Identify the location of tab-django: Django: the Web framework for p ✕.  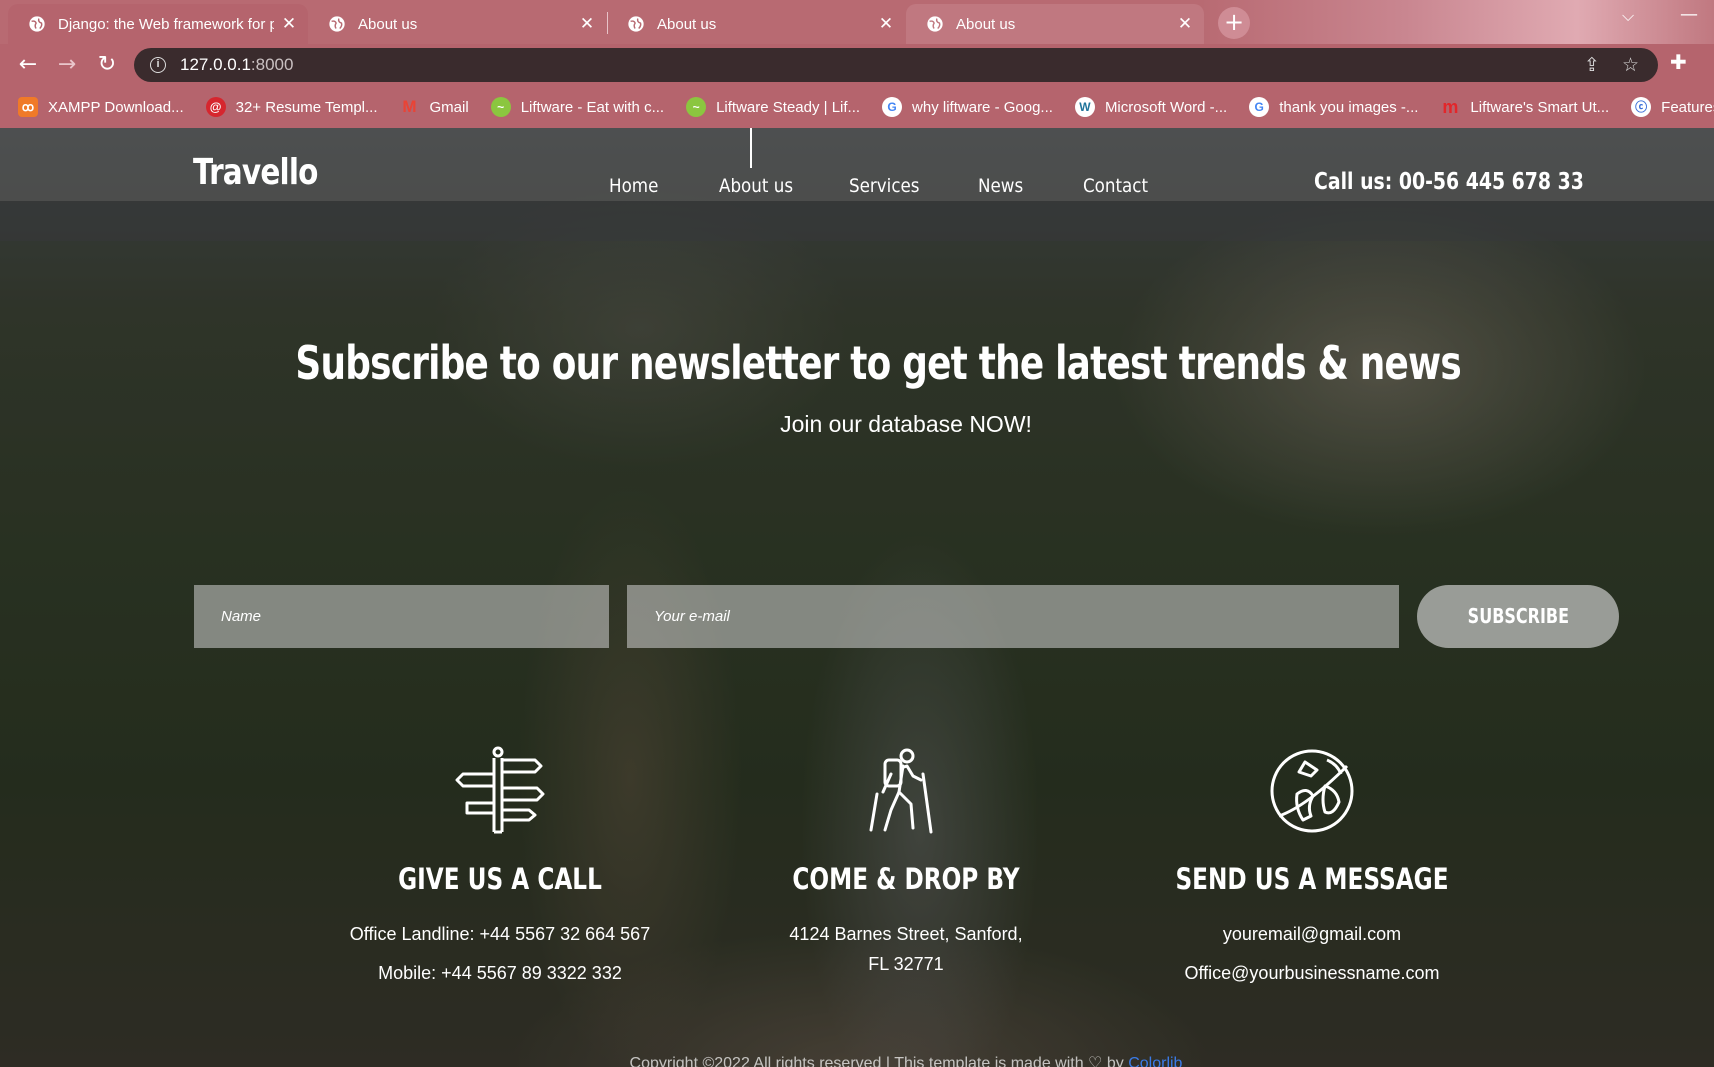
(158, 24).